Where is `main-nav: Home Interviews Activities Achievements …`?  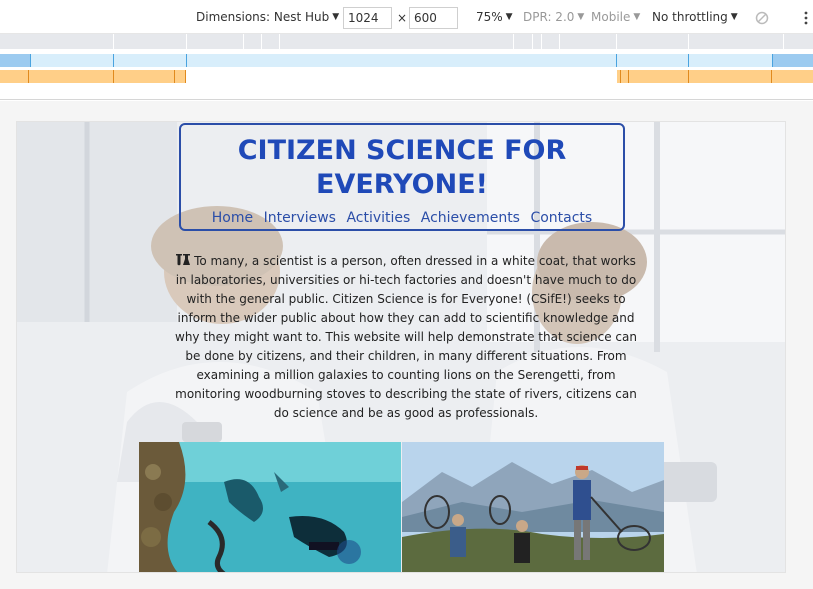
main-nav: Home Interviews Activities Achievements … is located at coordinates (402, 218).